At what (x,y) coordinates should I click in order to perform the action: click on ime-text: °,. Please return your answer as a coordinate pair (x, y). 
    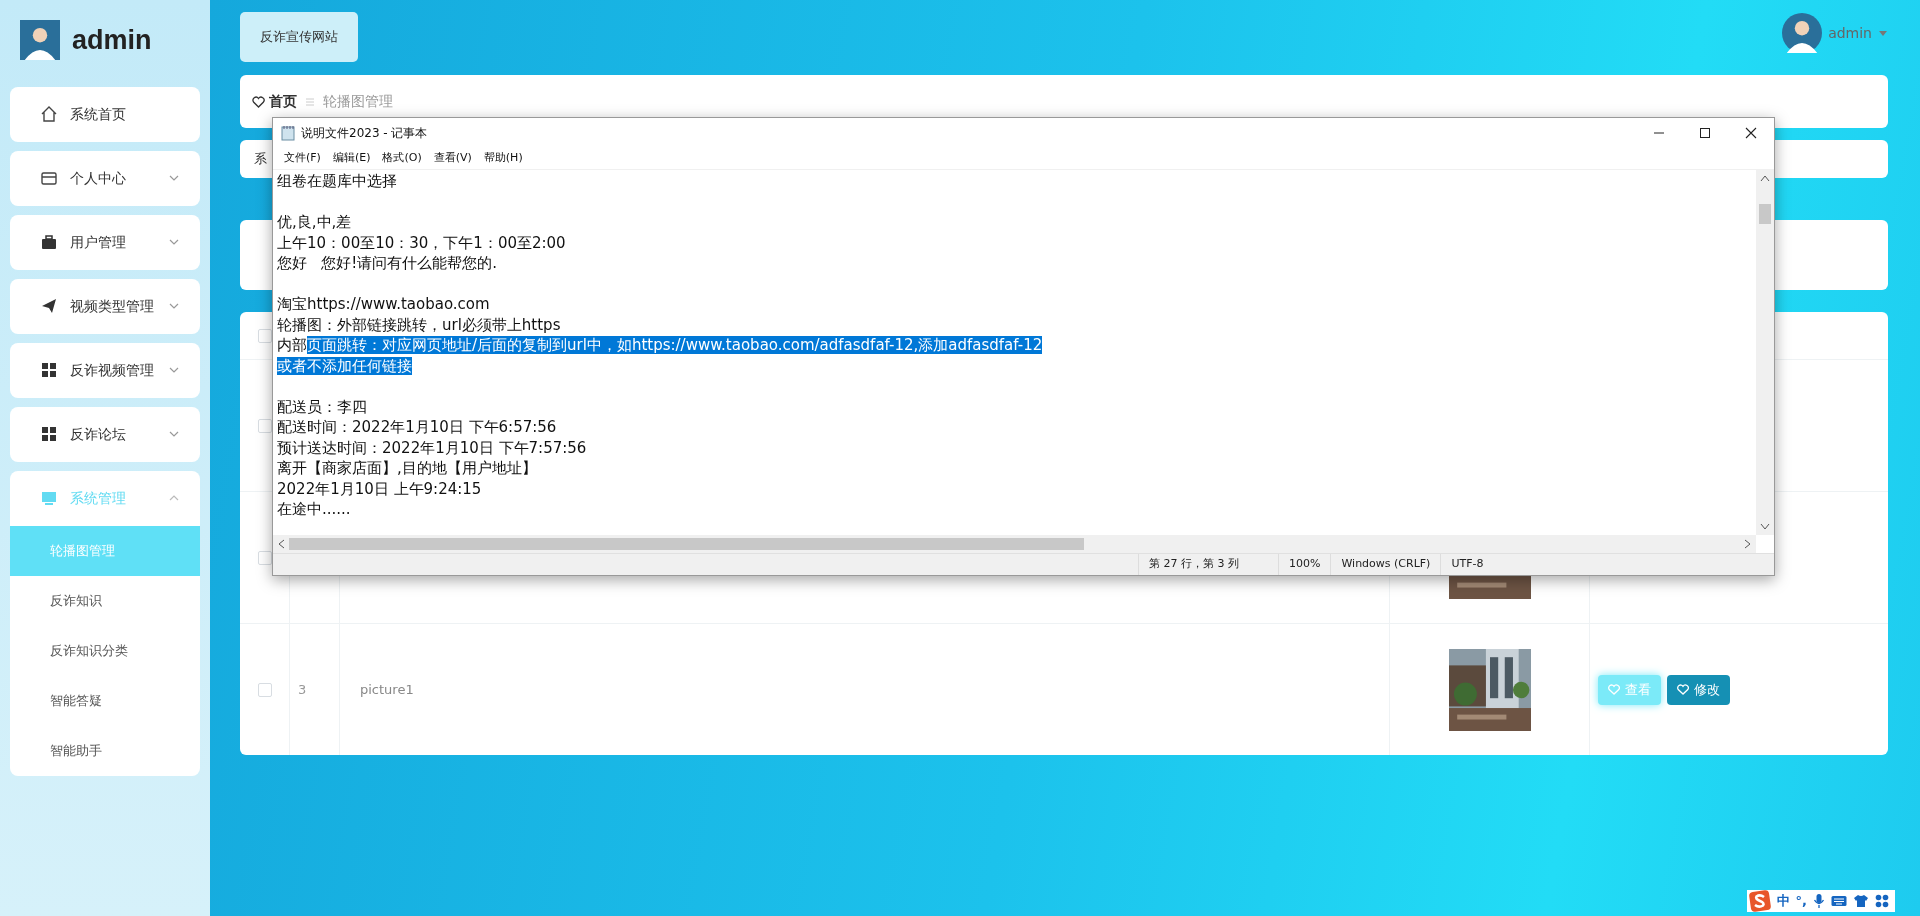
    Looking at the image, I should click on (1801, 901).